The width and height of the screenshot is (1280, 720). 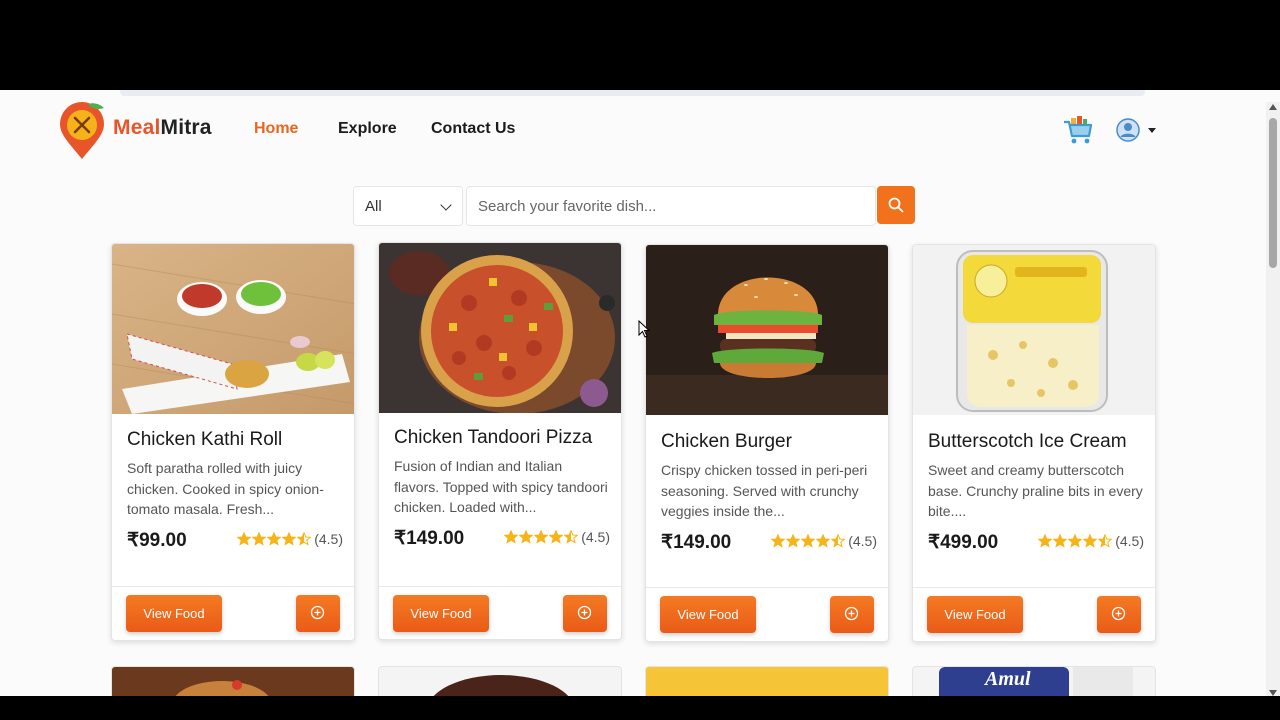 What do you see at coordinates (446, 205) in the screenshot?
I see `chevron-down-icon` at bounding box center [446, 205].